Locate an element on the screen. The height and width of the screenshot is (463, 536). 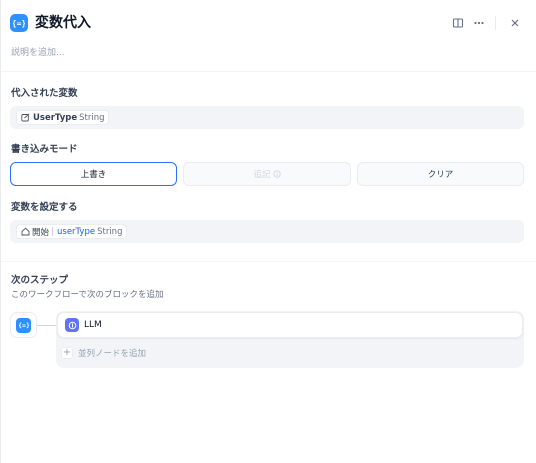
current-node-thumb: {=} is located at coordinates (23, 325).